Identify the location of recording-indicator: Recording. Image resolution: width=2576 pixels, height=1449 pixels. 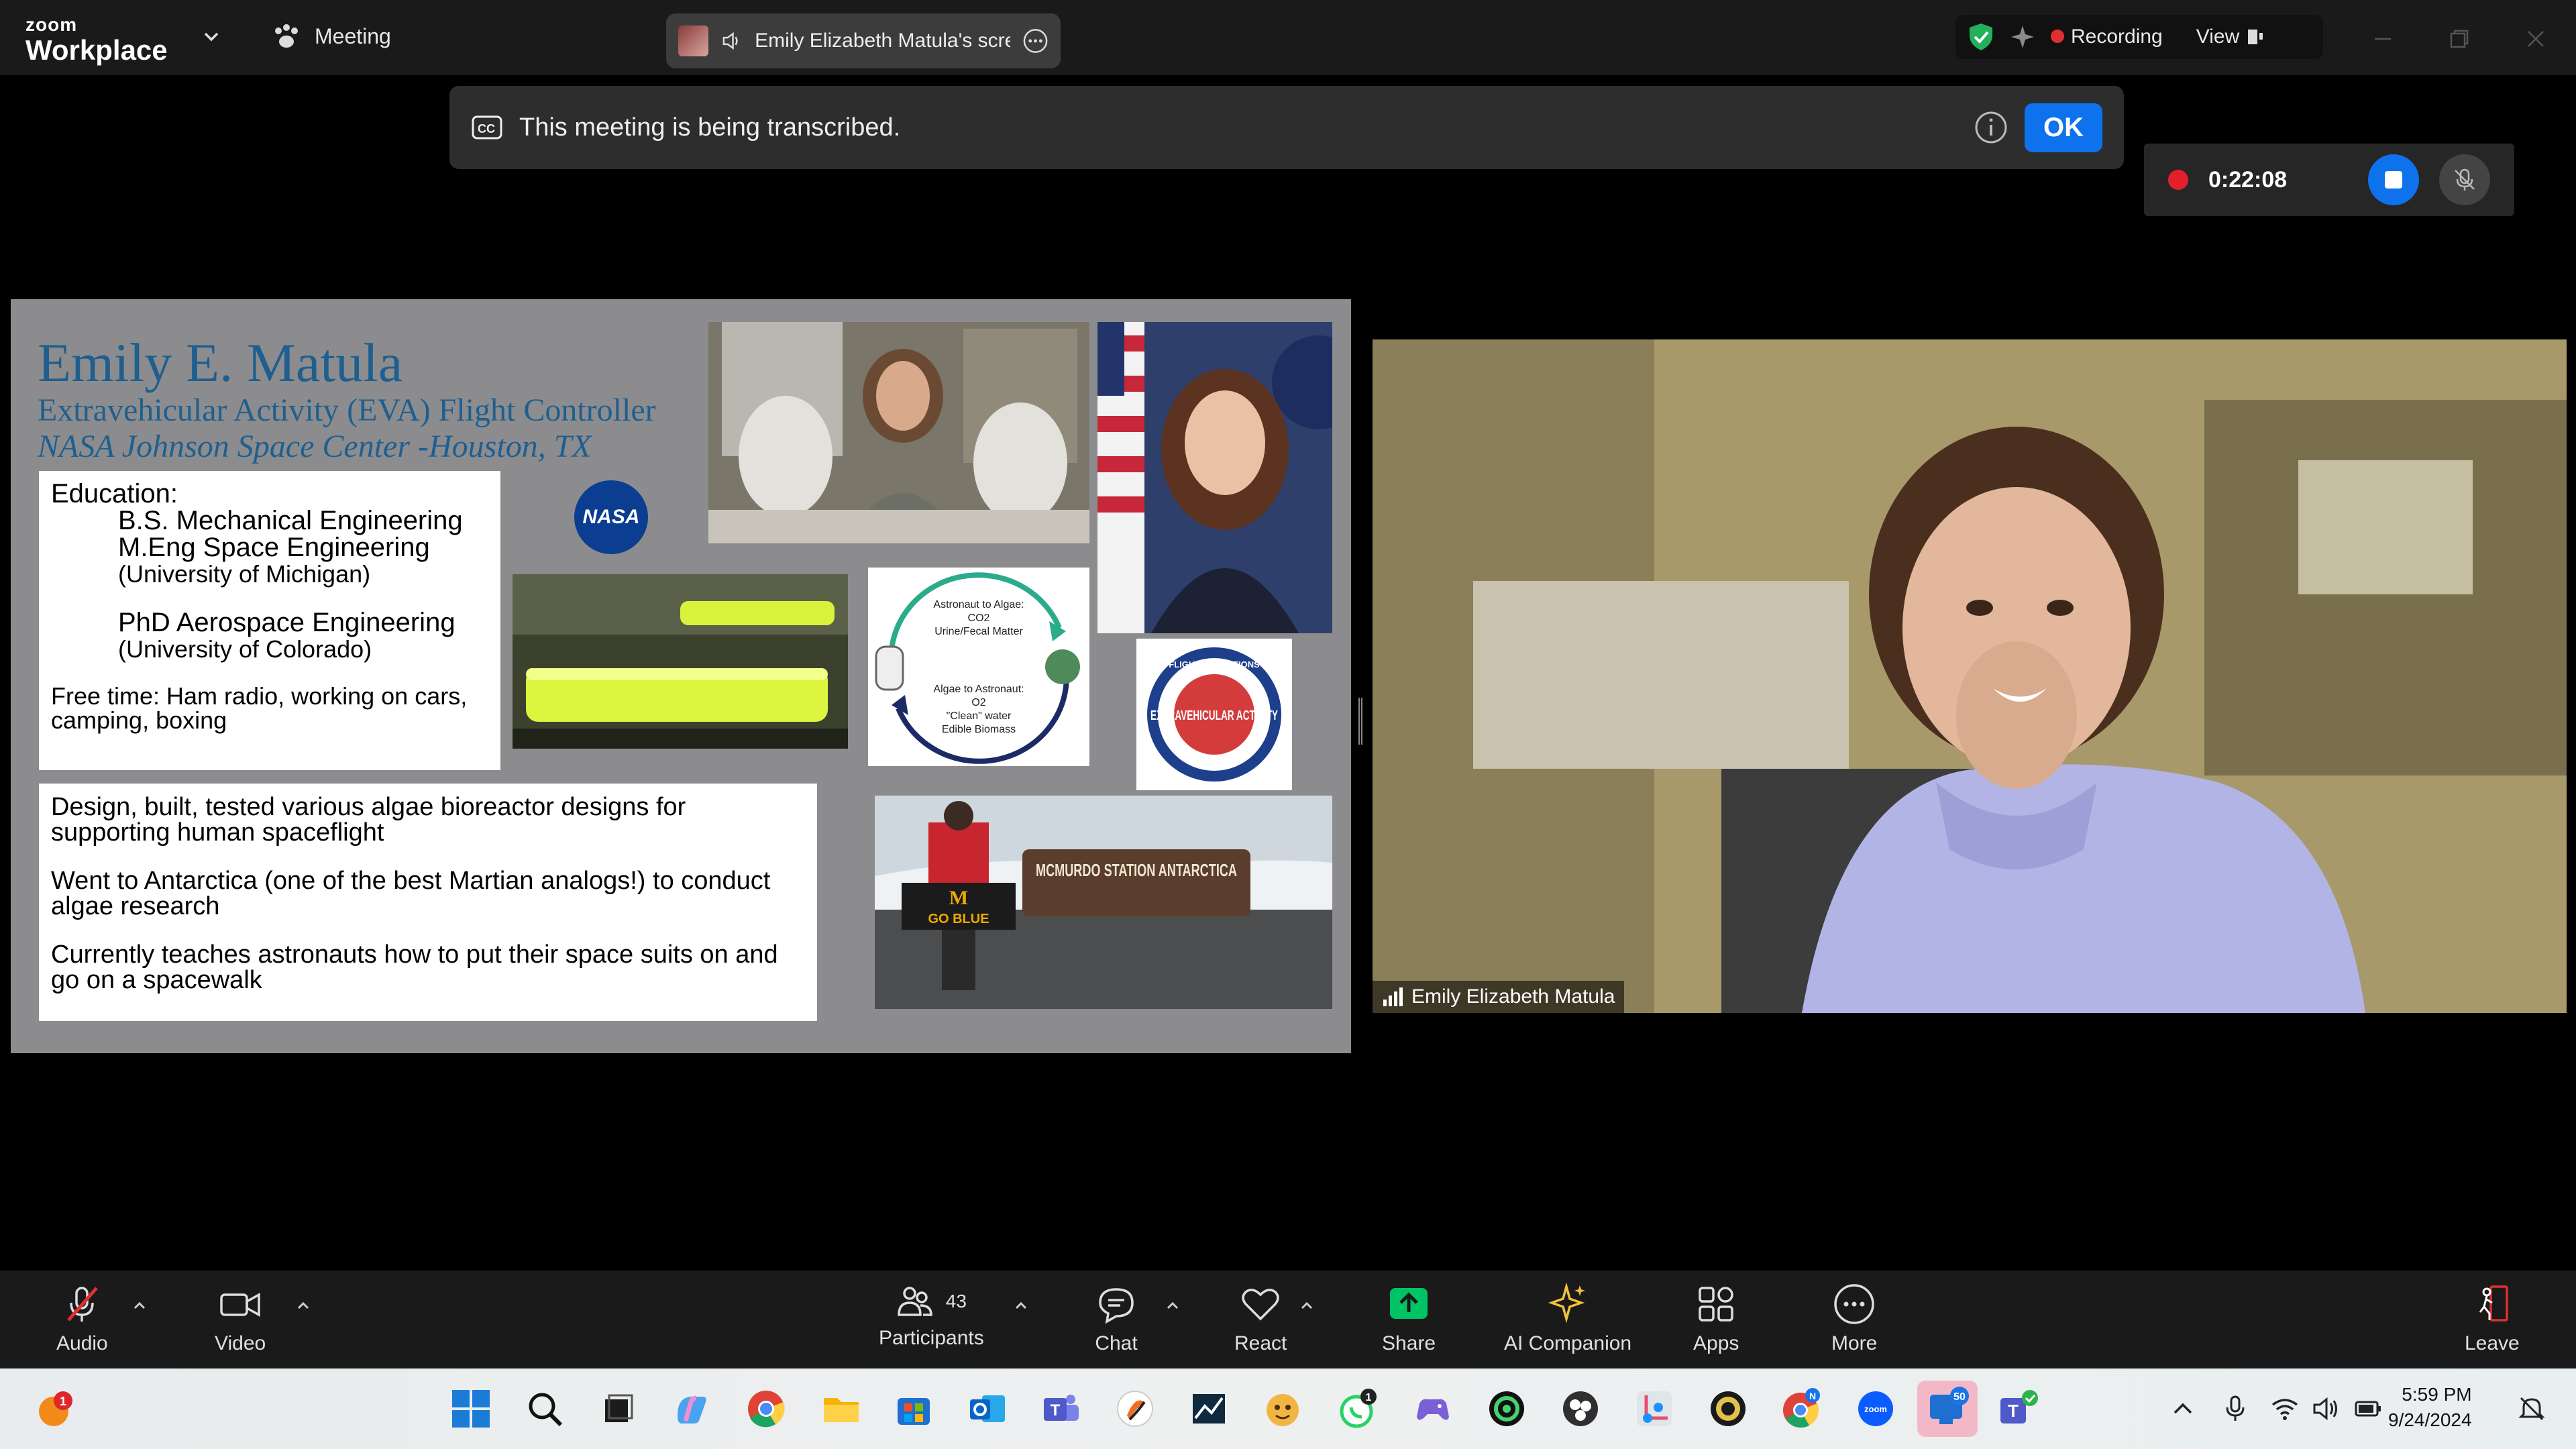
(2107, 36).